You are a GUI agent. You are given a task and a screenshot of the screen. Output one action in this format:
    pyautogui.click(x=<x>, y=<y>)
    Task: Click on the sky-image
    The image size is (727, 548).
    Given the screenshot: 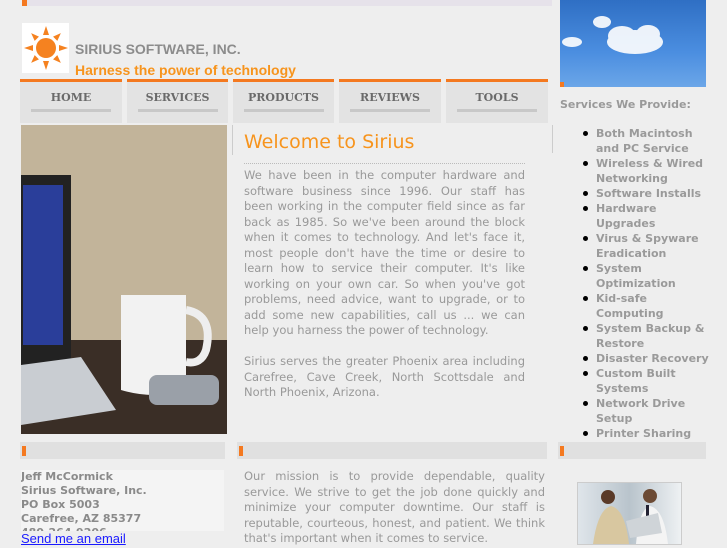 What is the action you would take?
    pyautogui.click(x=633, y=43)
    